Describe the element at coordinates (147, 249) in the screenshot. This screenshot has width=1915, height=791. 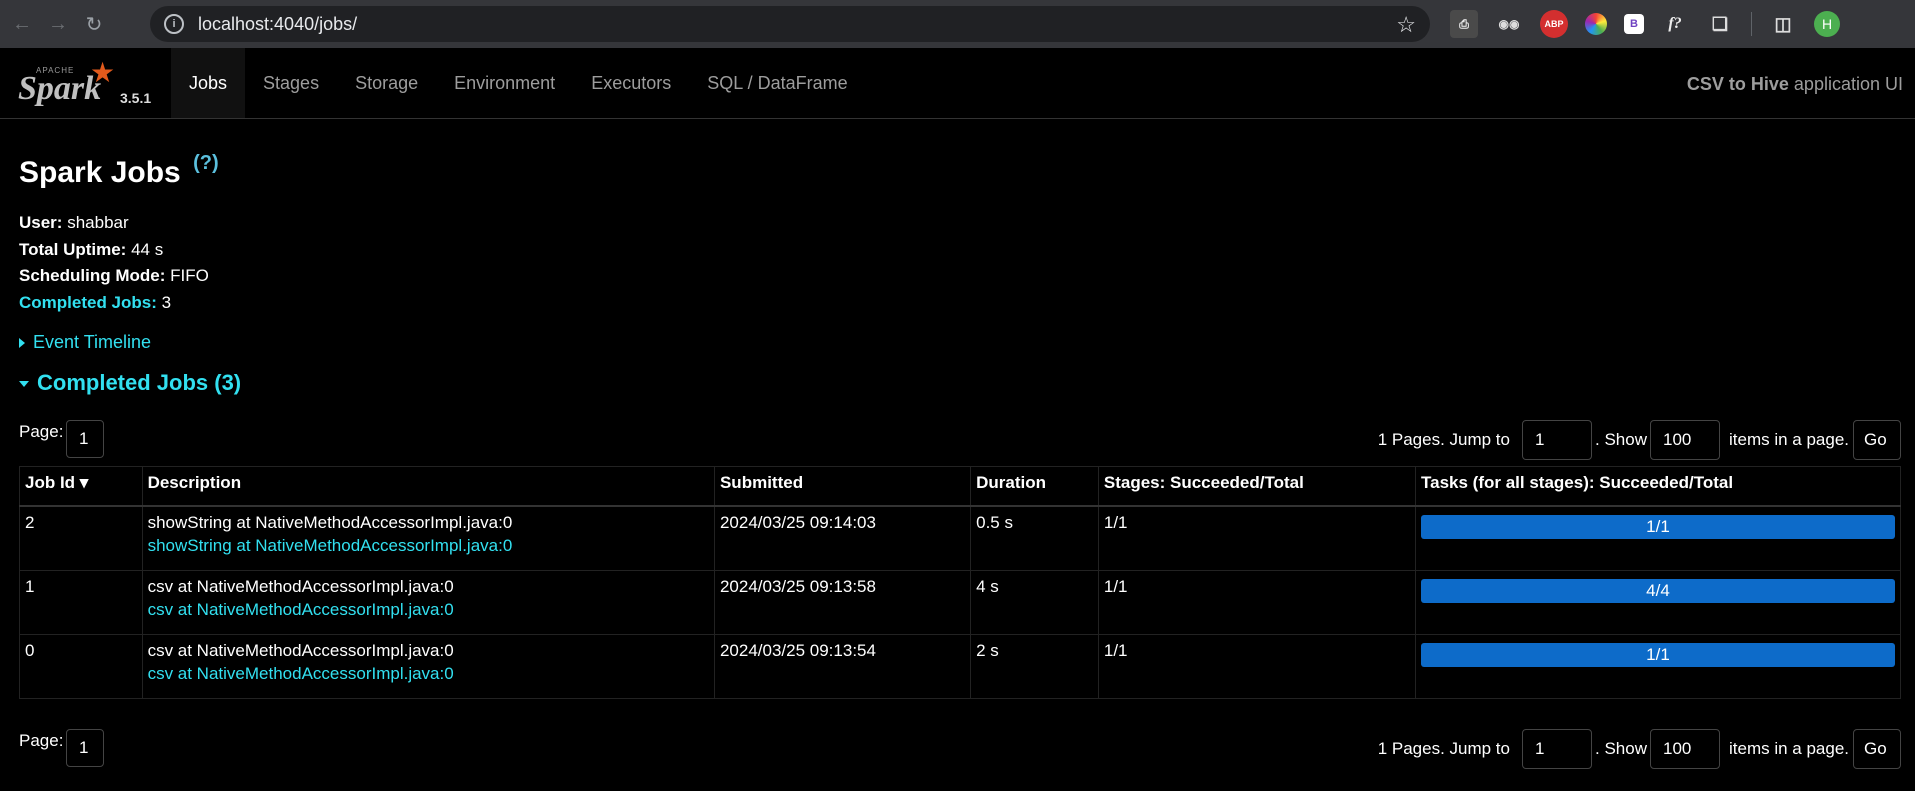
I see `uptime-value: 44 s` at that location.